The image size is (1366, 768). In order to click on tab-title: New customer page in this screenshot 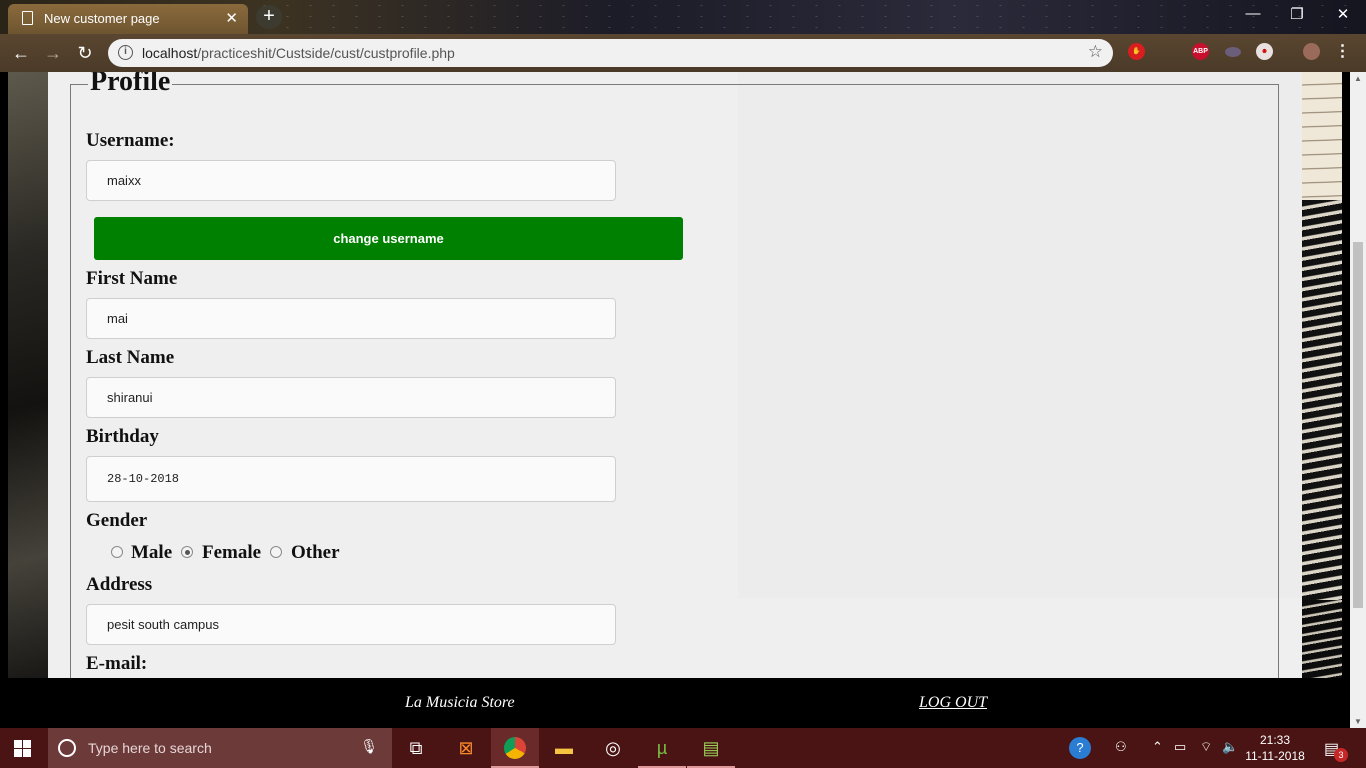, I will do `click(102, 18)`.